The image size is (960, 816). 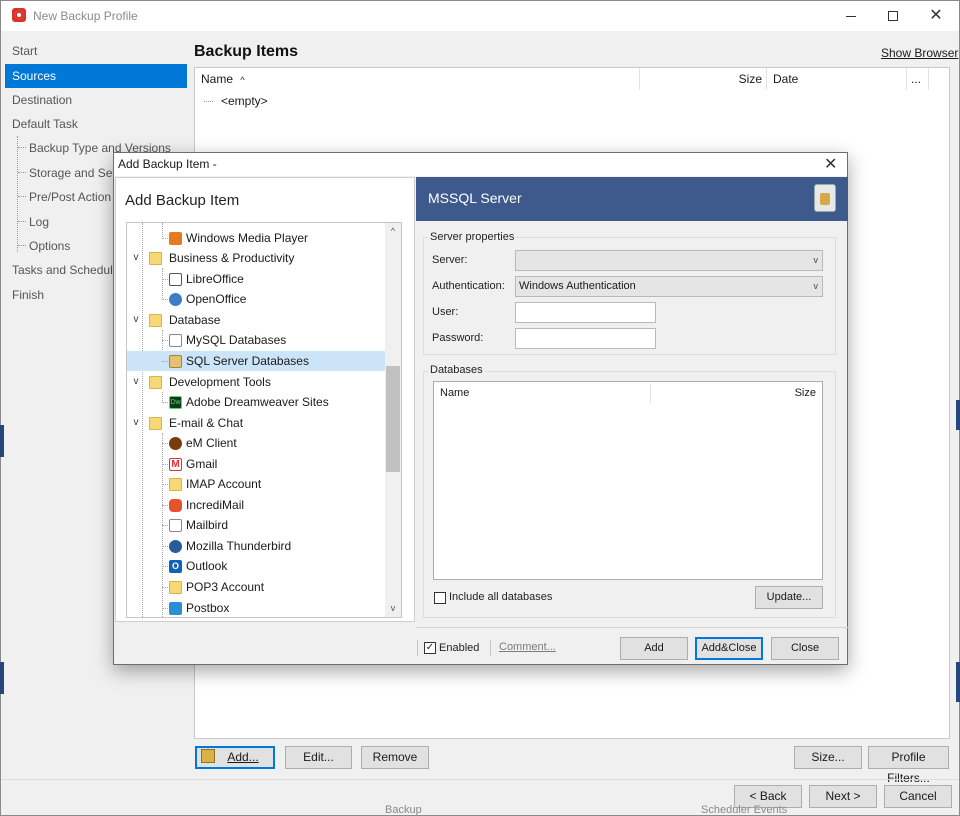 I want to click on minimize-button, so click(x=851, y=16).